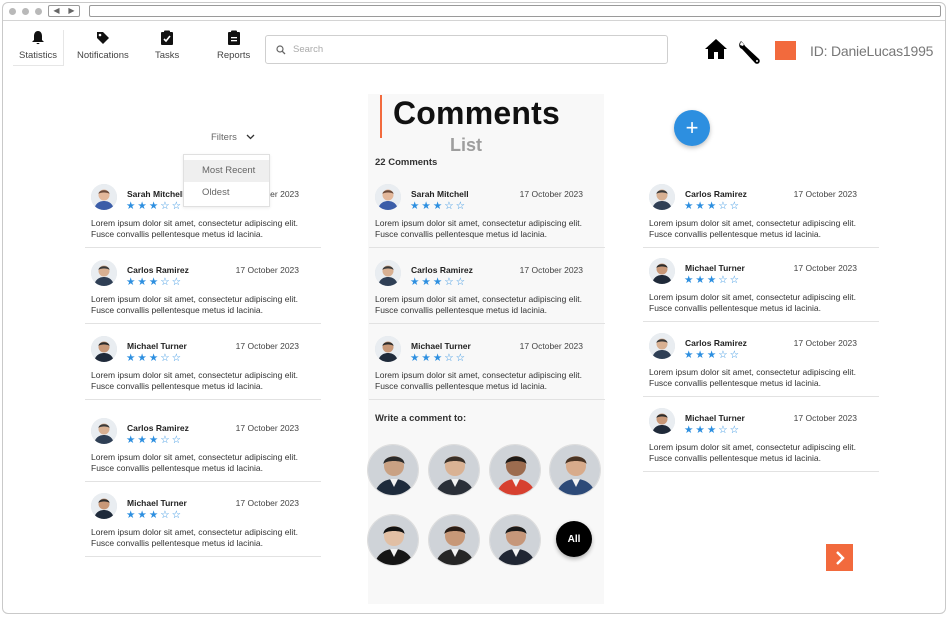  Describe the element at coordinates (466, 49) in the screenshot. I see `search-input: Search` at that location.